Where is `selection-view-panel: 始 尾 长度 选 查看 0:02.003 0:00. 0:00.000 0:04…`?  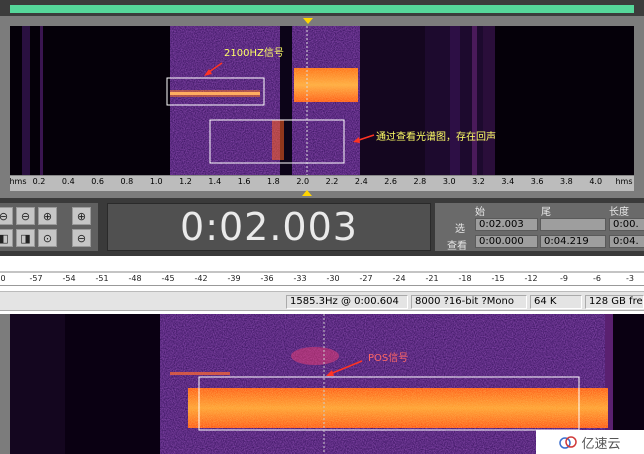 selection-view-panel: 始 尾 长度 选 查看 0:02.003 0:00. 0:00.000 0:04… is located at coordinates (539, 227).